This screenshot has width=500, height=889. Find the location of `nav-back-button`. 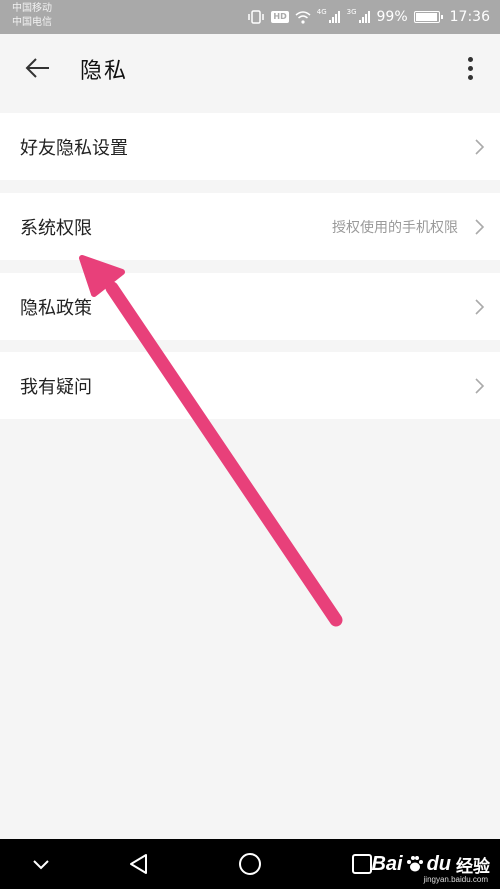

nav-back-button is located at coordinates (139, 864).